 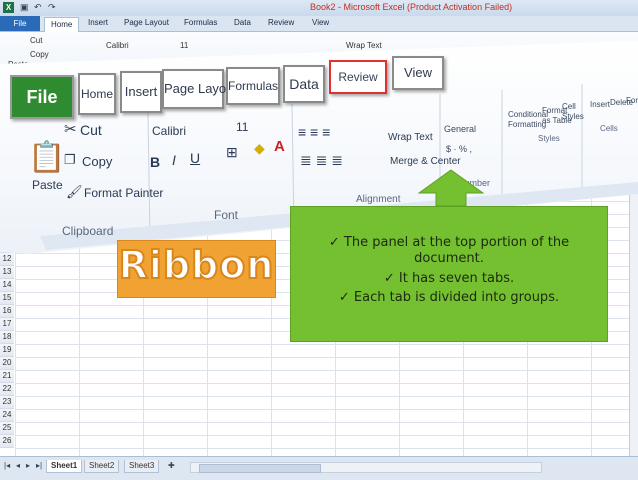 What do you see at coordinates (98, 22) in the screenshot?
I see `tab-insert: Insert` at bounding box center [98, 22].